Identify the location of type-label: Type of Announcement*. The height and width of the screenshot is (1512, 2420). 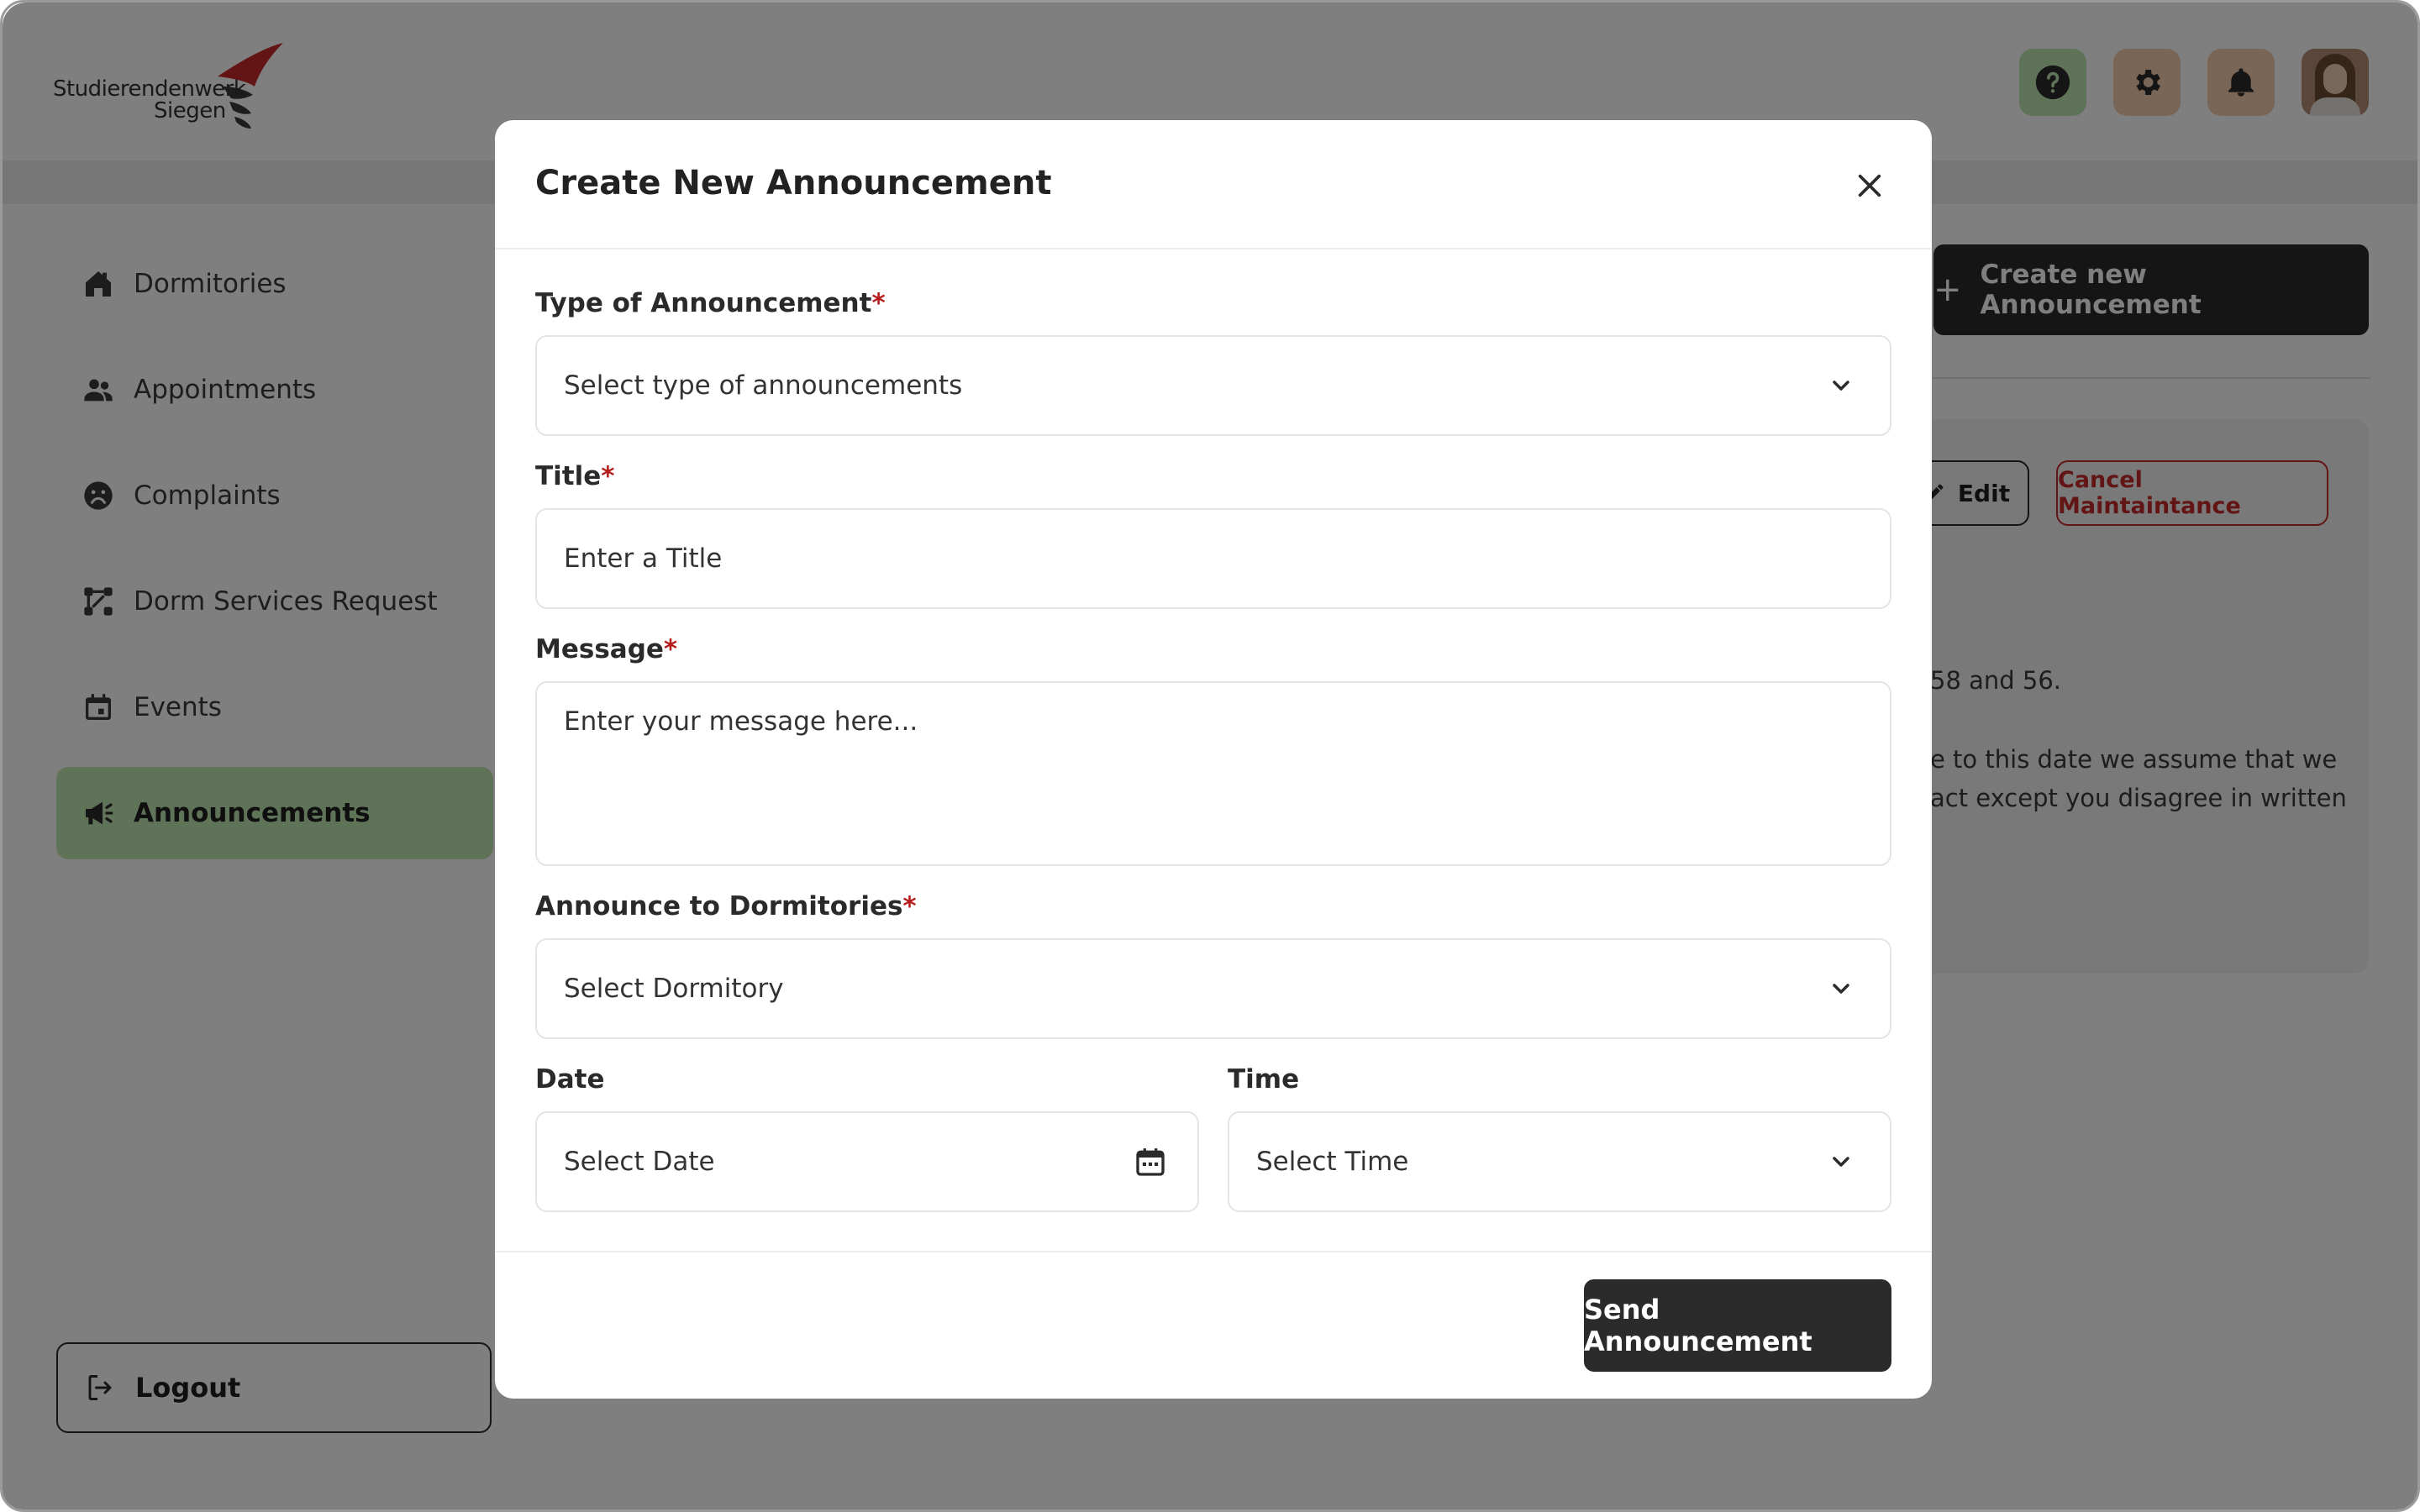
(710, 303).